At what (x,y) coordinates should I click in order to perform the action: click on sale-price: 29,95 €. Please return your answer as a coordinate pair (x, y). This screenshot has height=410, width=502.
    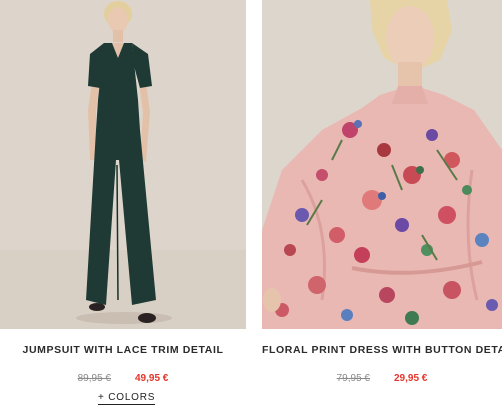
    Looking at the image, I should click on (411, 378).